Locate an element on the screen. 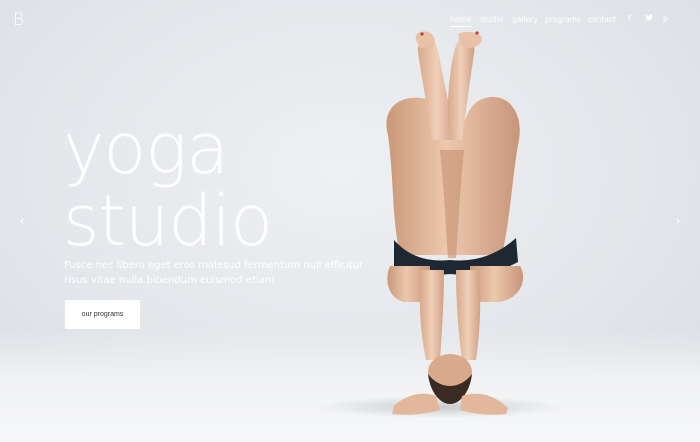 The height and width of the screenshot is (442, 700). nav-item-programs: programs is located at coordinates (563, 19).